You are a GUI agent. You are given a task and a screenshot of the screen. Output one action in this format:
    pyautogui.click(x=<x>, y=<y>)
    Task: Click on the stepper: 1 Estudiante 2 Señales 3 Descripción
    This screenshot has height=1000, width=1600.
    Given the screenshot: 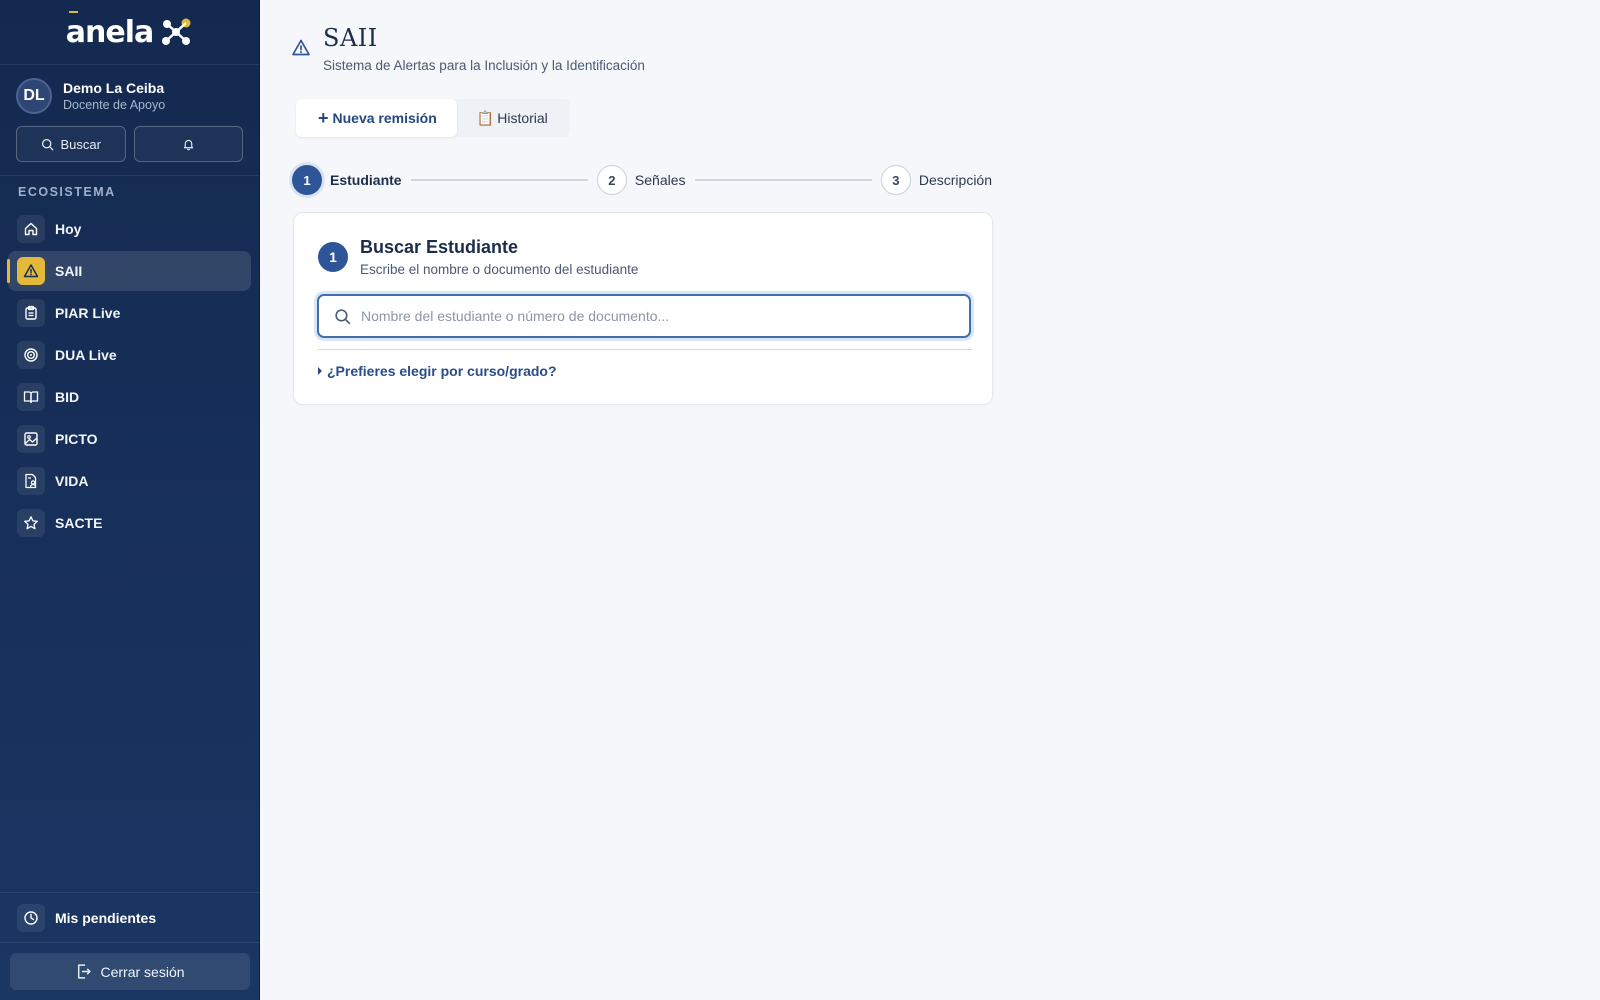 What is the action you would take?
    pyautogui.click(x=642, y=180)
    